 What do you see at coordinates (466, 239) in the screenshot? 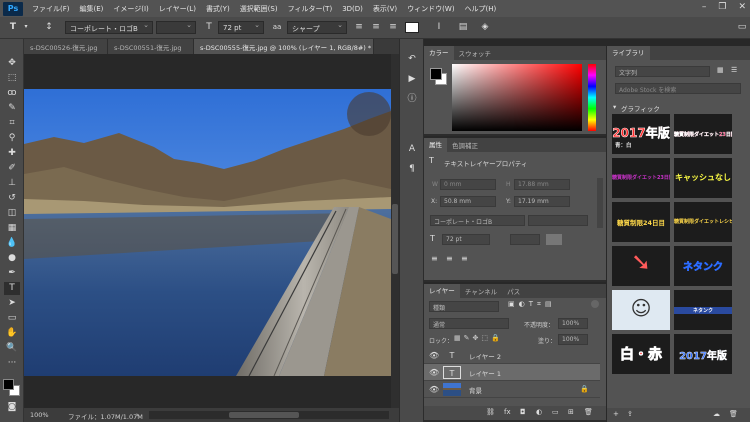
I see `props-font-size-field: 72 pt` at bounding box center [466, 239].